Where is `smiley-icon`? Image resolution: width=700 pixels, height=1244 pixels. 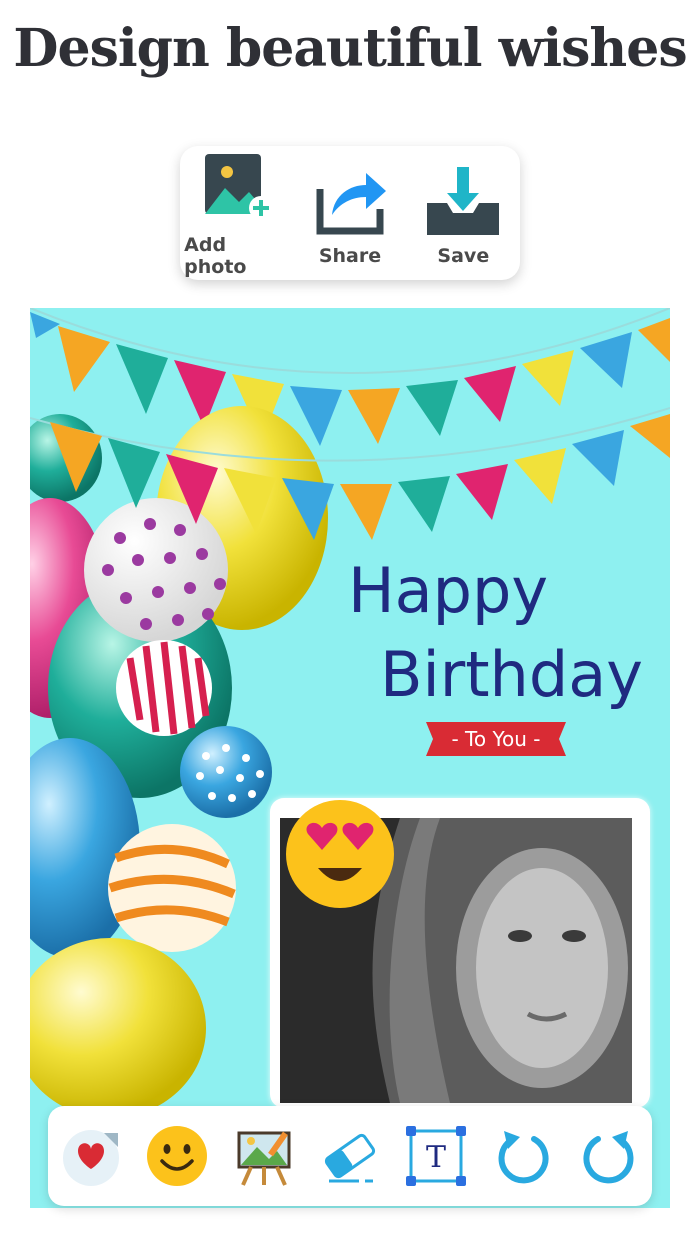 smiley-icon is located at coordinates (177, 1156).